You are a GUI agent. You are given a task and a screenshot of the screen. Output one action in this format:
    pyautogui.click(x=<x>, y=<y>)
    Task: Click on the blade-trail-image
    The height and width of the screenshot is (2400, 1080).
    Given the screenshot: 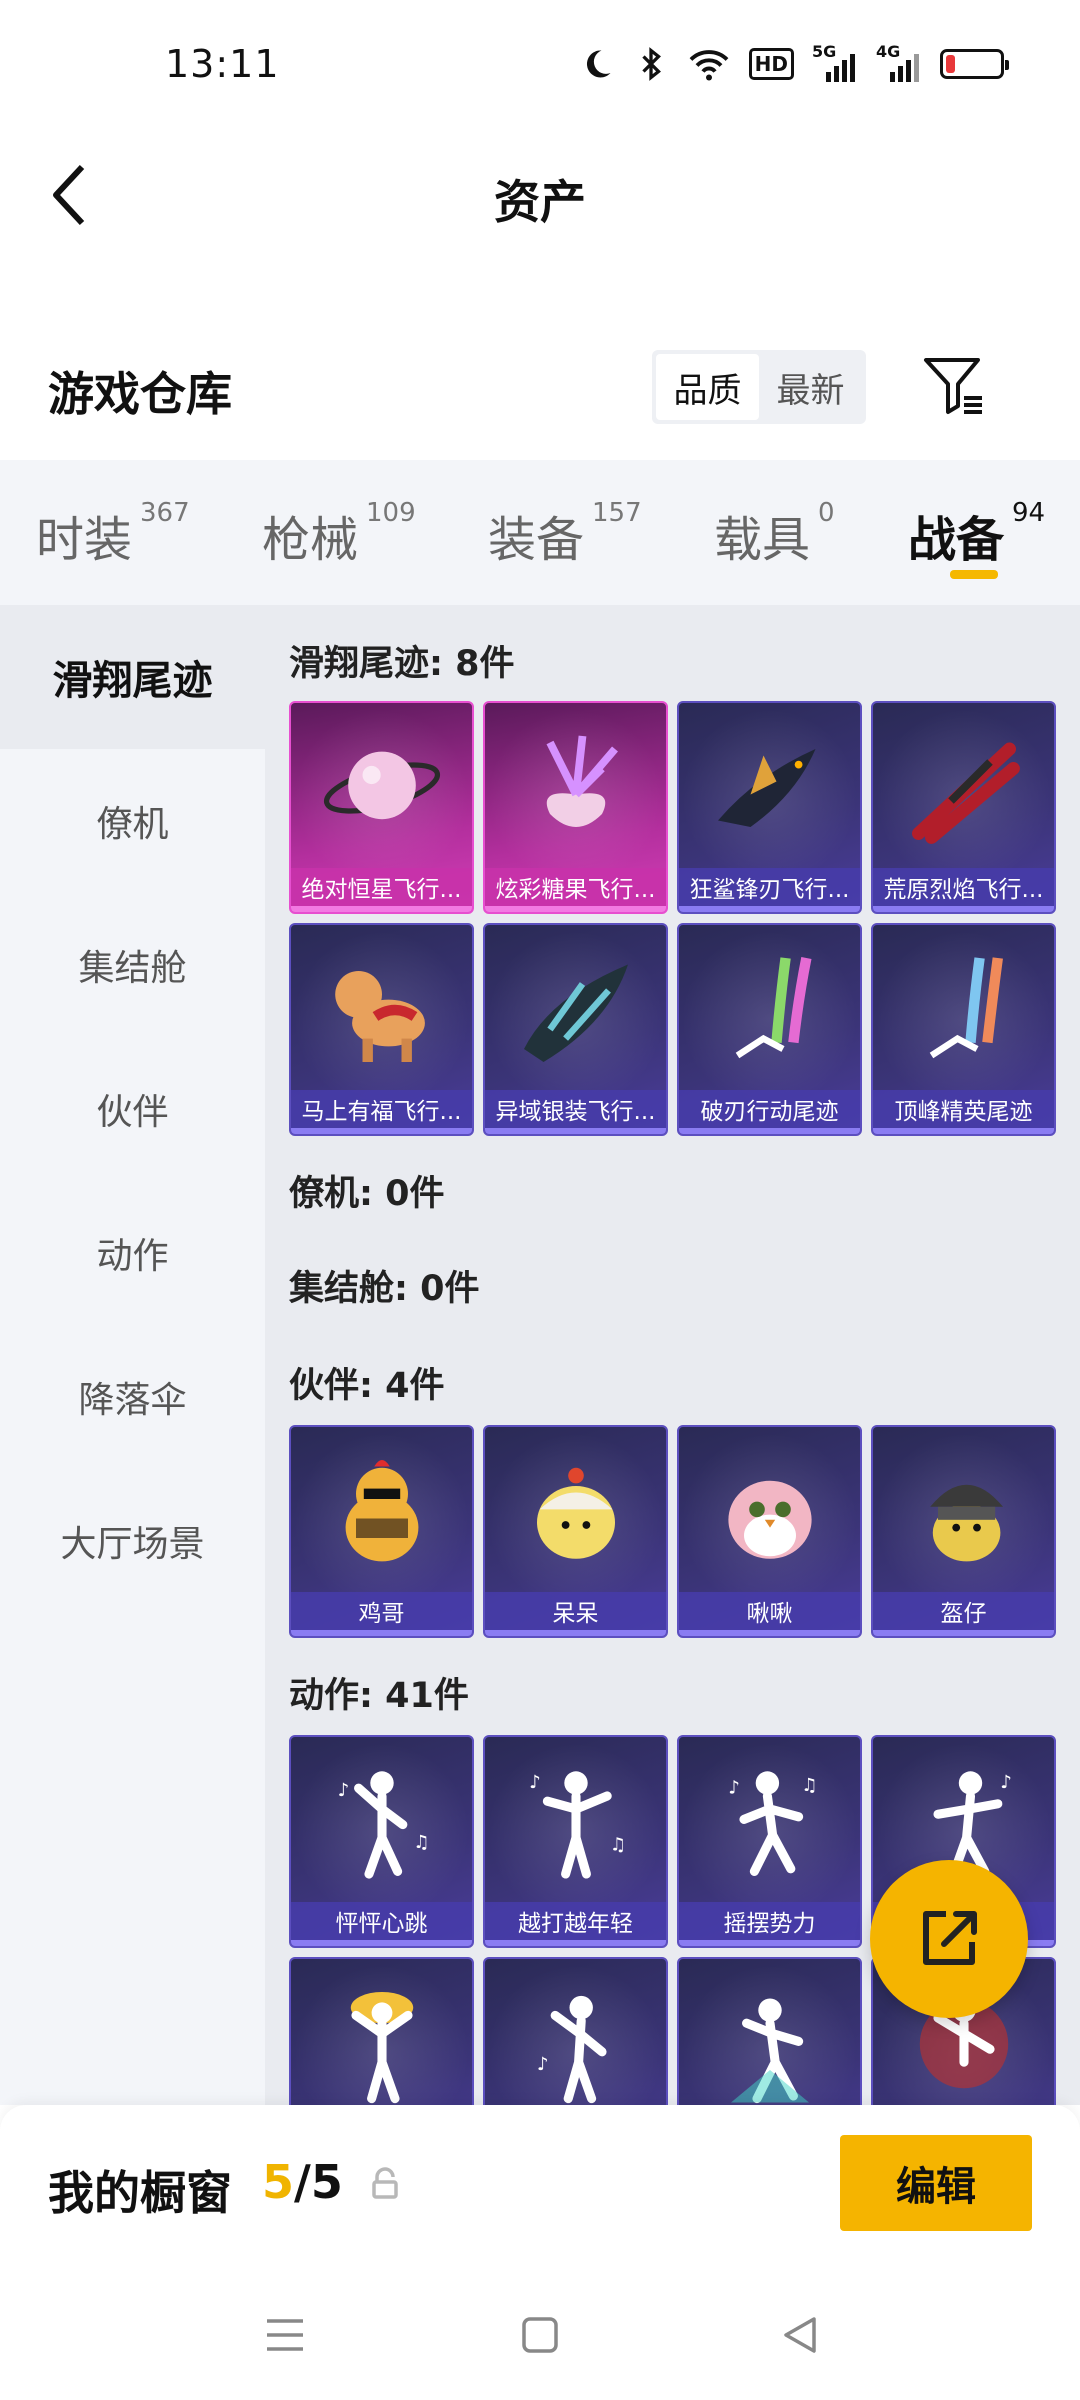 What is the action you would take?
    pyautogui.click(x=769, y=1010)
    